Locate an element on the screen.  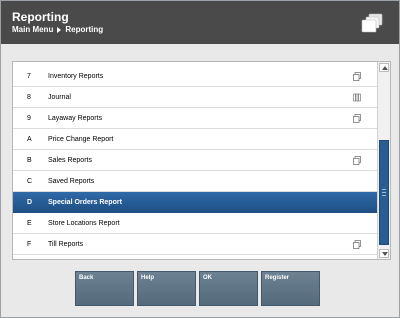
back-button: Back is located at coordinates (104, 288).